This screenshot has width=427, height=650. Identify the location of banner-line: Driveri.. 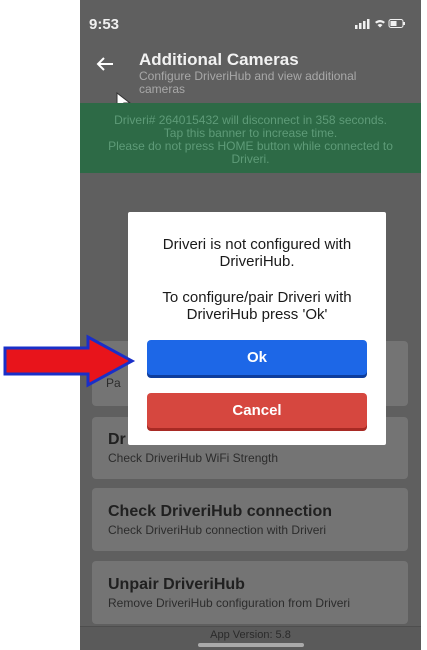
(250, 159).